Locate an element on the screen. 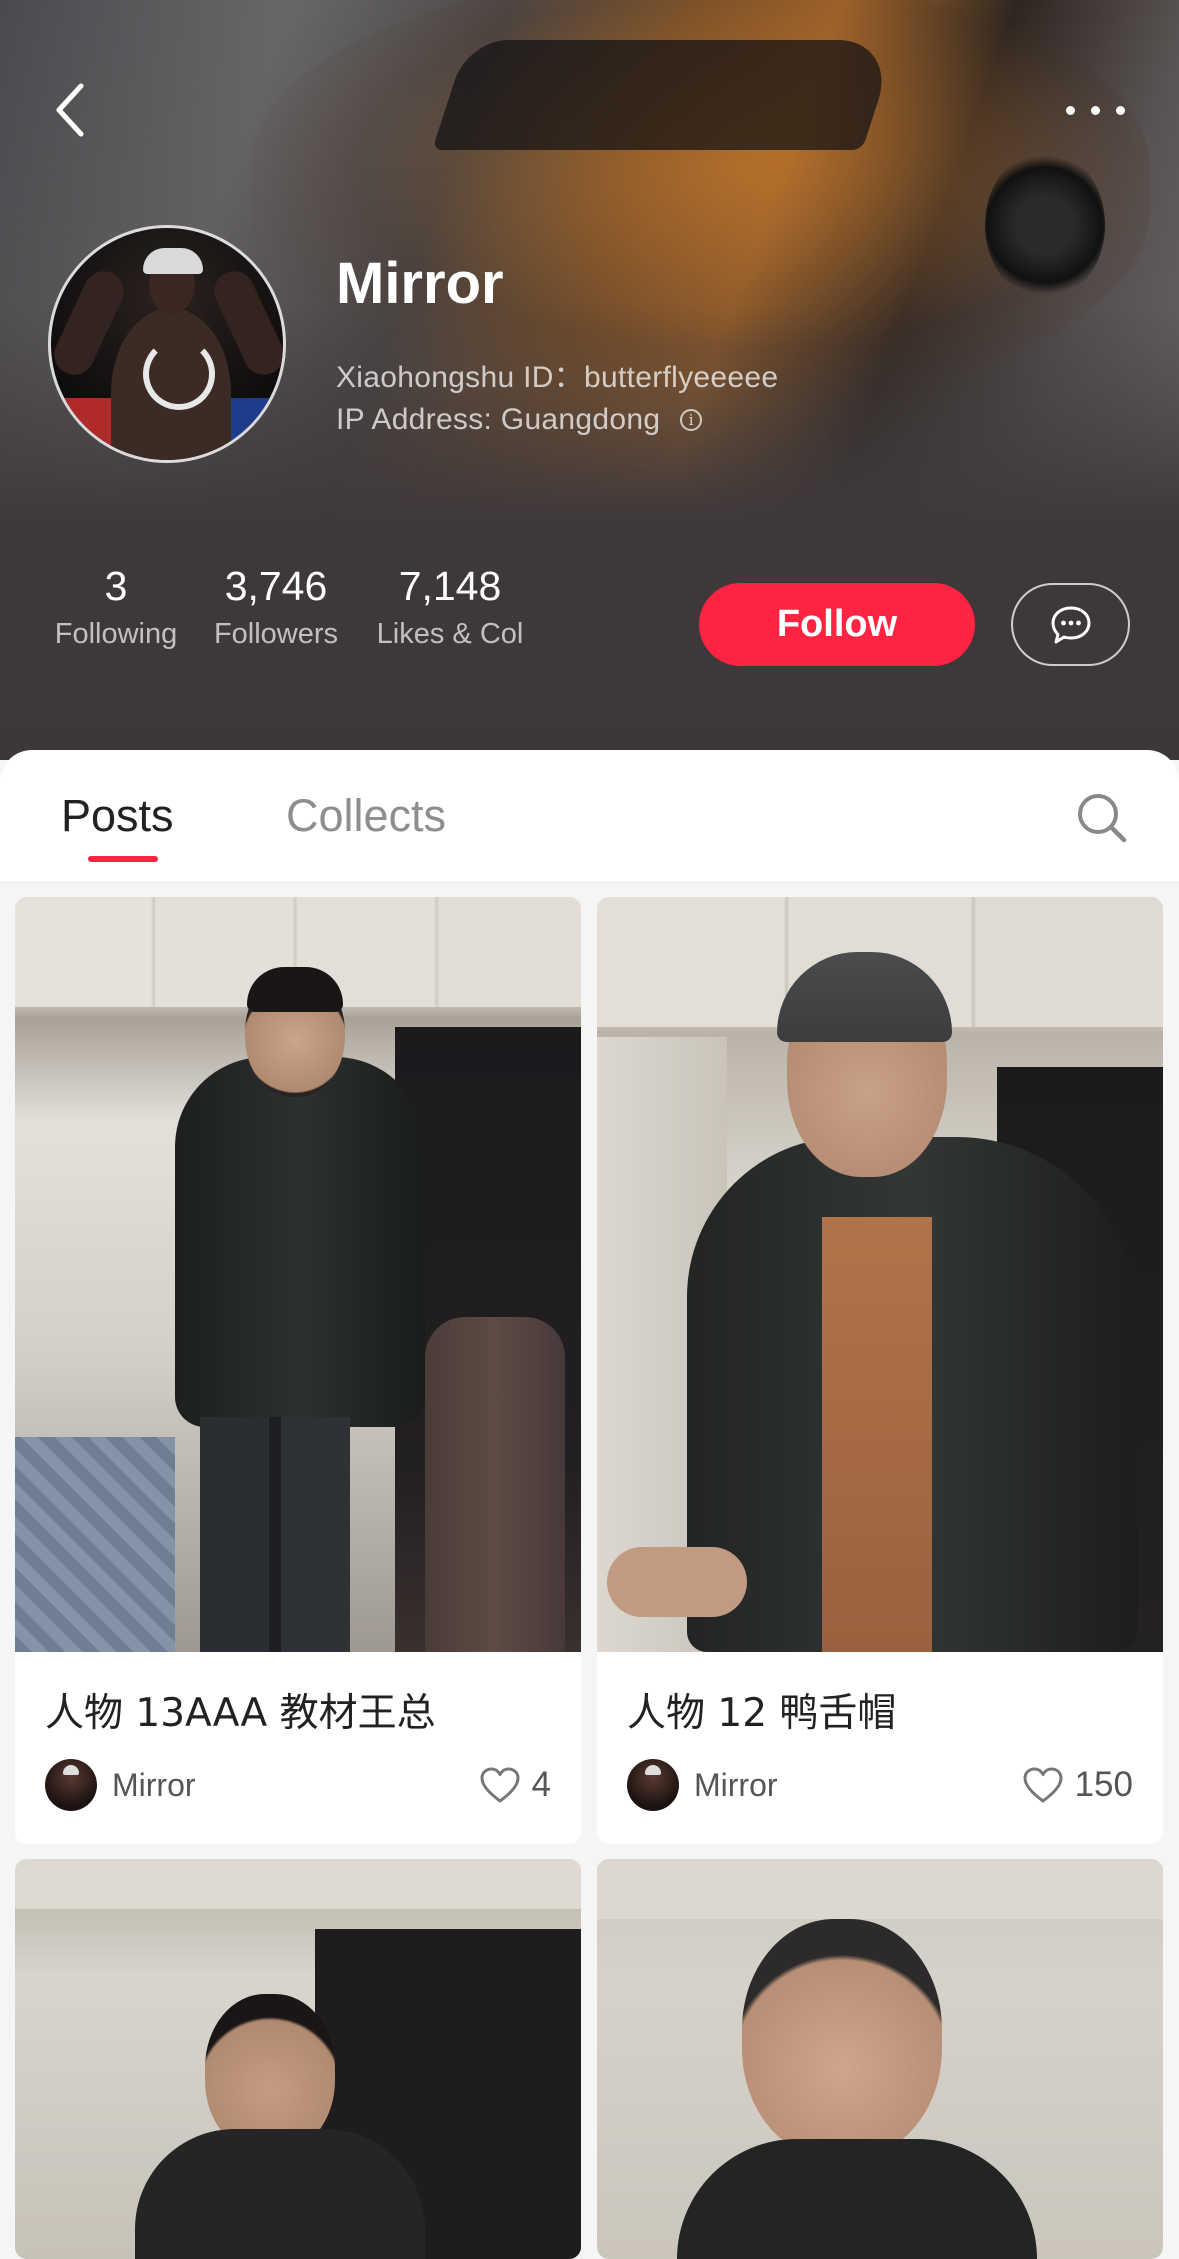 This screenshot has width=1179, height=2259. search-icon is located at coordinates (1102, 818).